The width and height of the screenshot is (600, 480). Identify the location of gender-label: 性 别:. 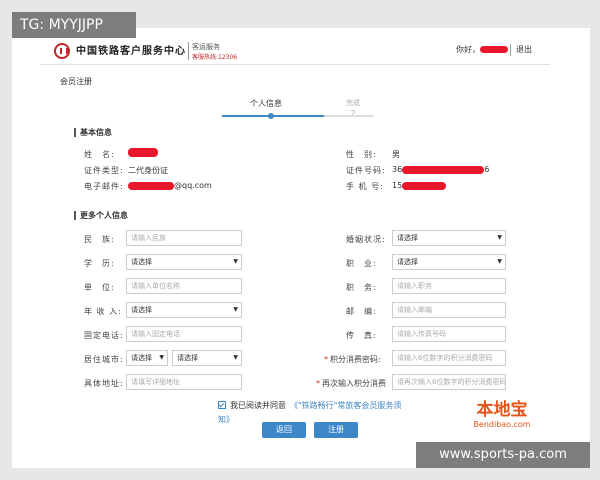
(361, 154).